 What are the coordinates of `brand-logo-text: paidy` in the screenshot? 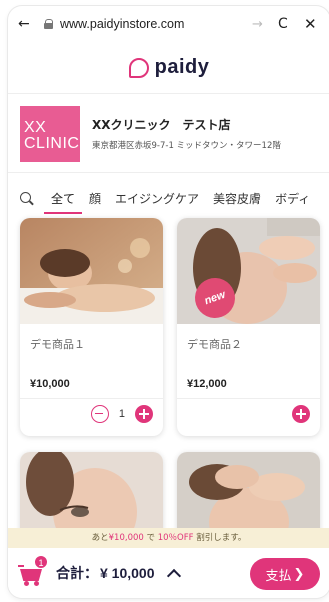 It's located at (182, 67).